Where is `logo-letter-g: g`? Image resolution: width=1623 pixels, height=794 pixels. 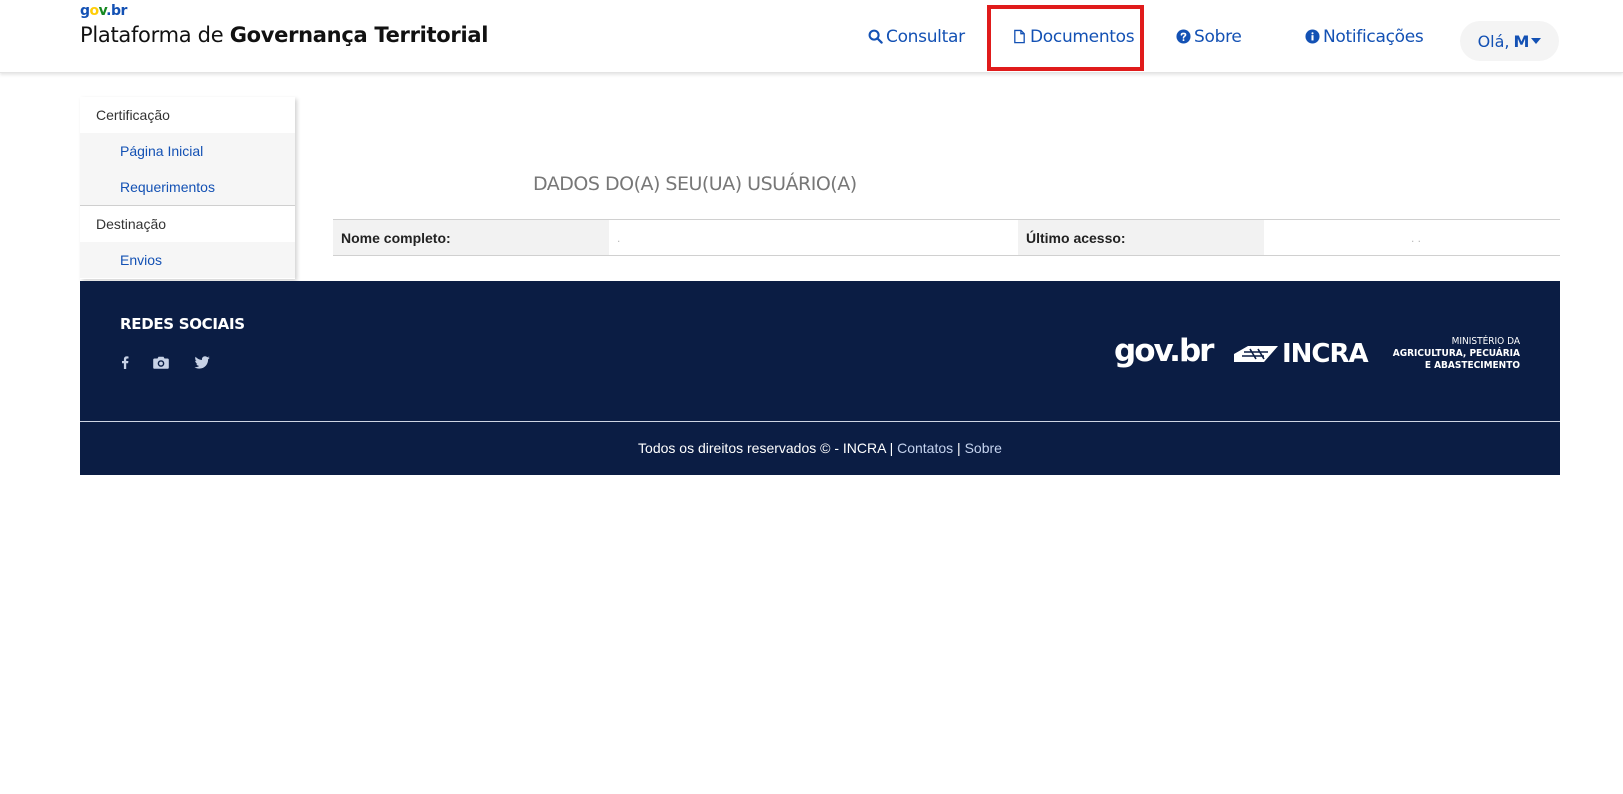
logo-letter-g: g is located at coordinates (85, 11).